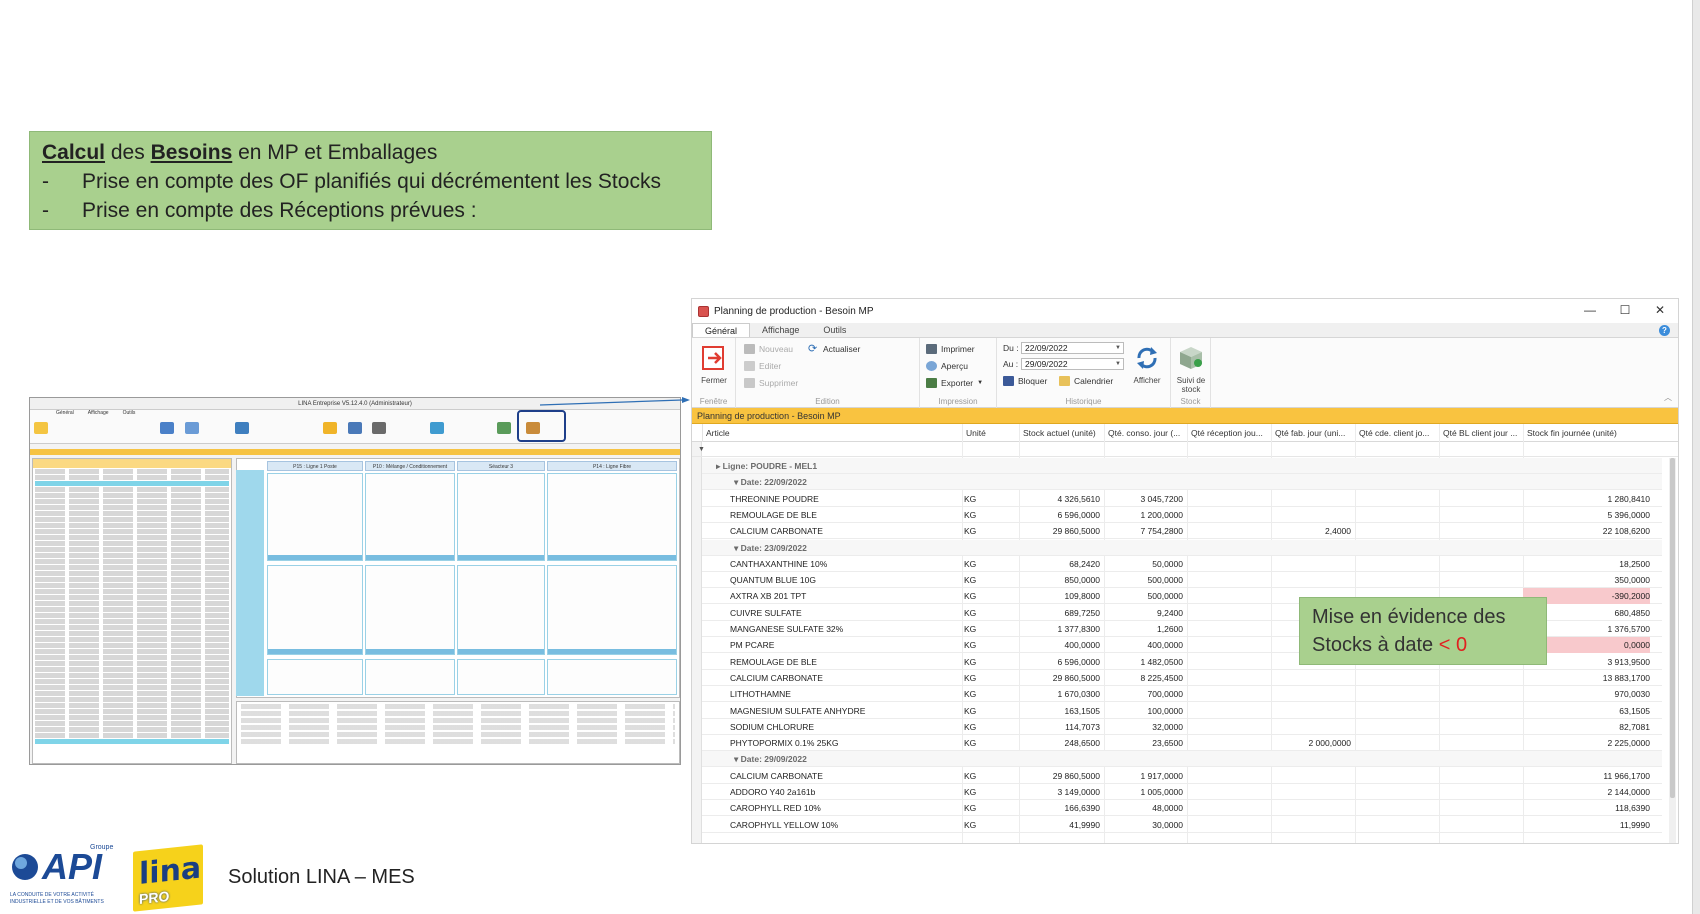 The width and height of the screenshot is (1700, 914). What do you see at coordinates (98, 414) in the screenshot?
I see `mini-tab-affichage: Affichage` at bounding box center [98, 414].